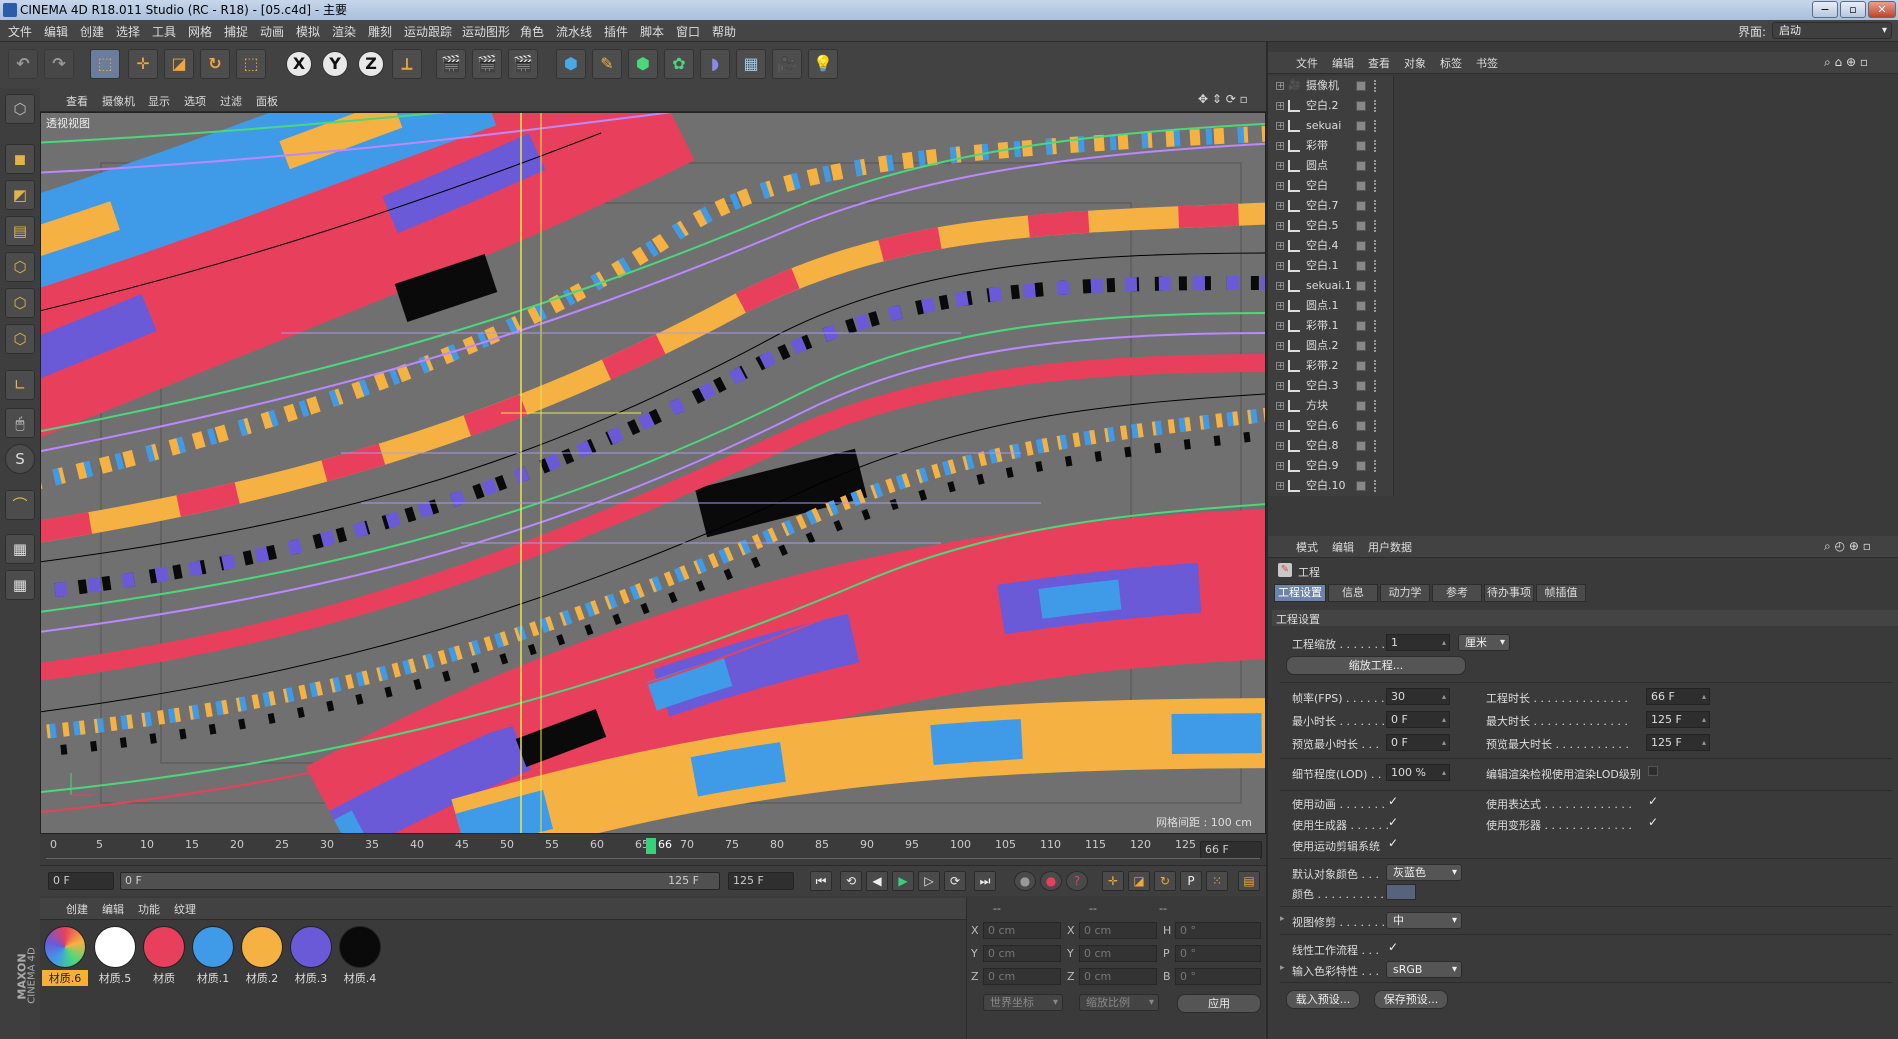 The height and width of the screenshot is (1039, 1898). Describe the element at coordinates (532, 31) in the screenshot. I see `menu-character: 角色` at that location.